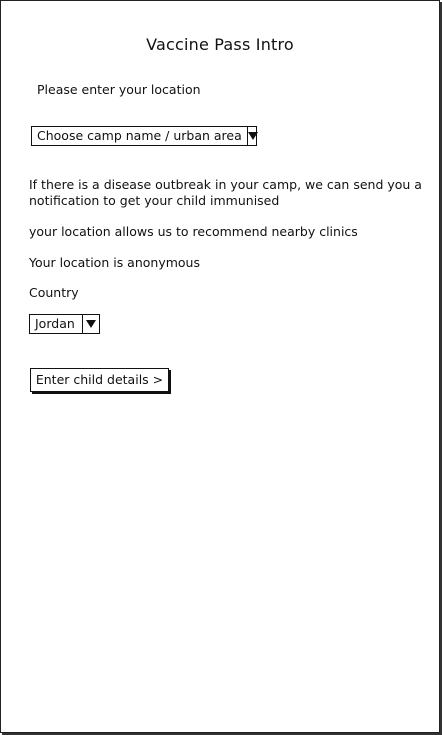 The image size is (442, 735). I want to click on country-select: Jordan, so click(64, 324).